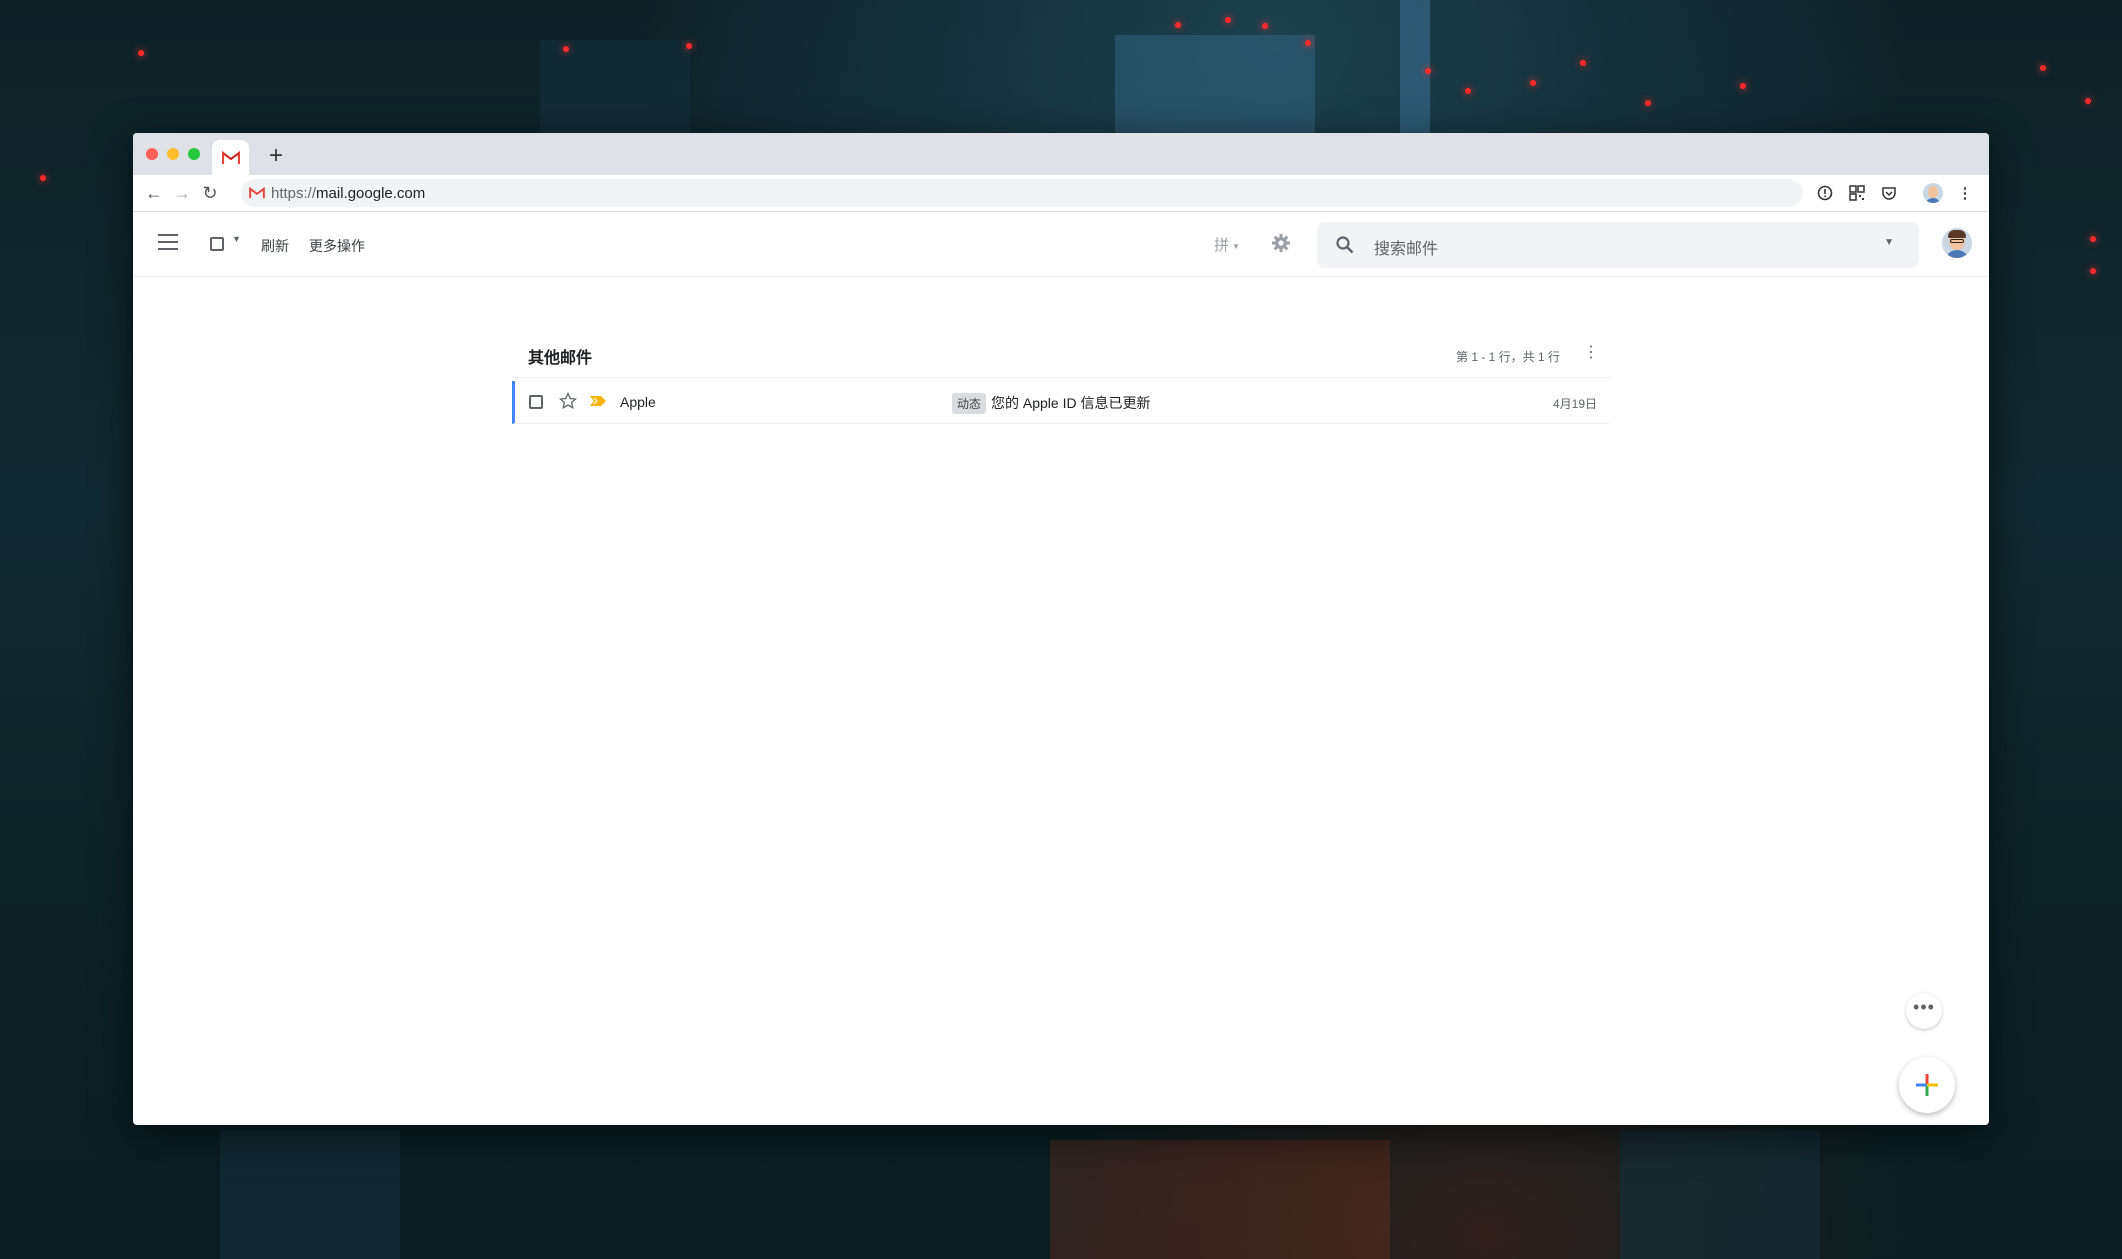  I want to click on star-icon, so click(568, 400).